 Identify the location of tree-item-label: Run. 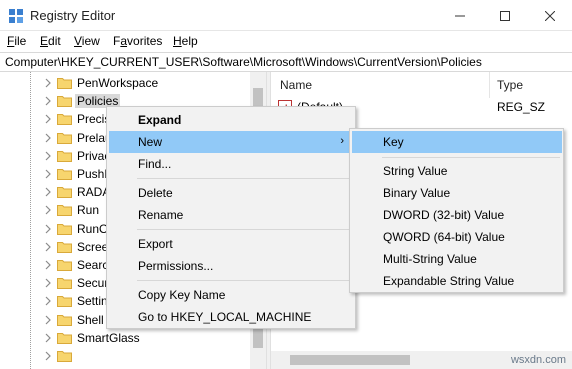
(88, 210).